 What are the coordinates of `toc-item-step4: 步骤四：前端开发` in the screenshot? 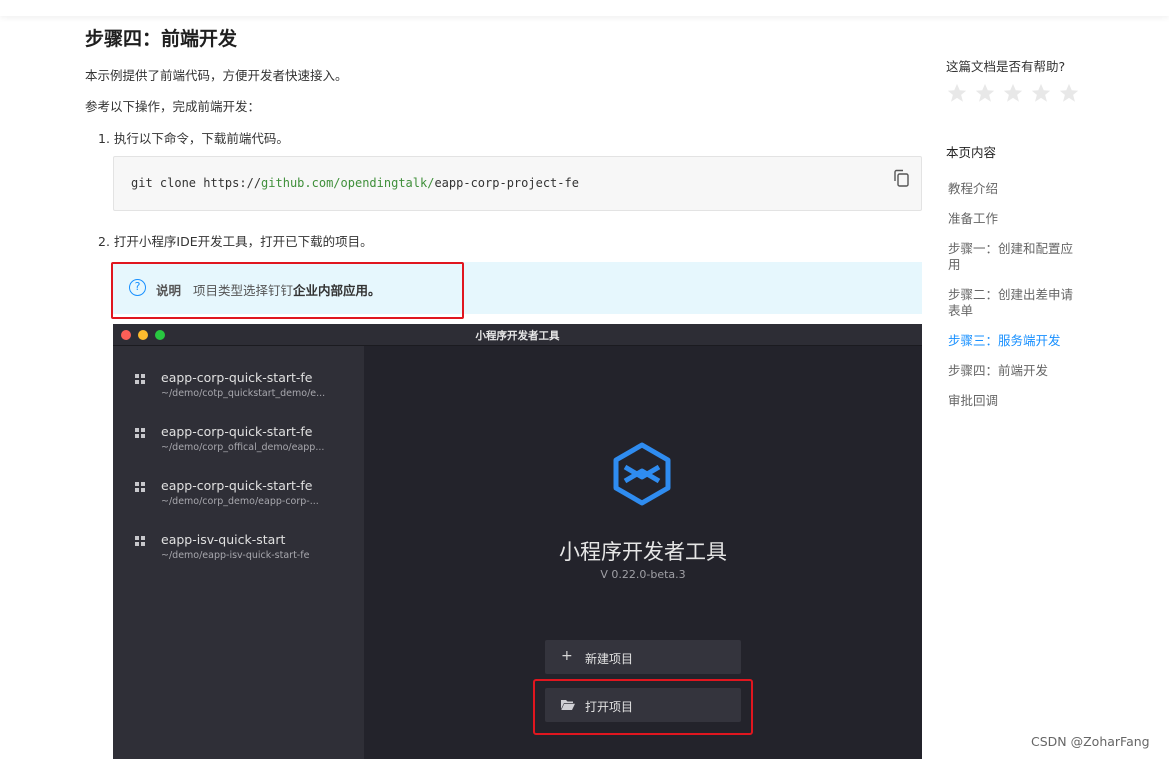 It's located at (1015, 371).